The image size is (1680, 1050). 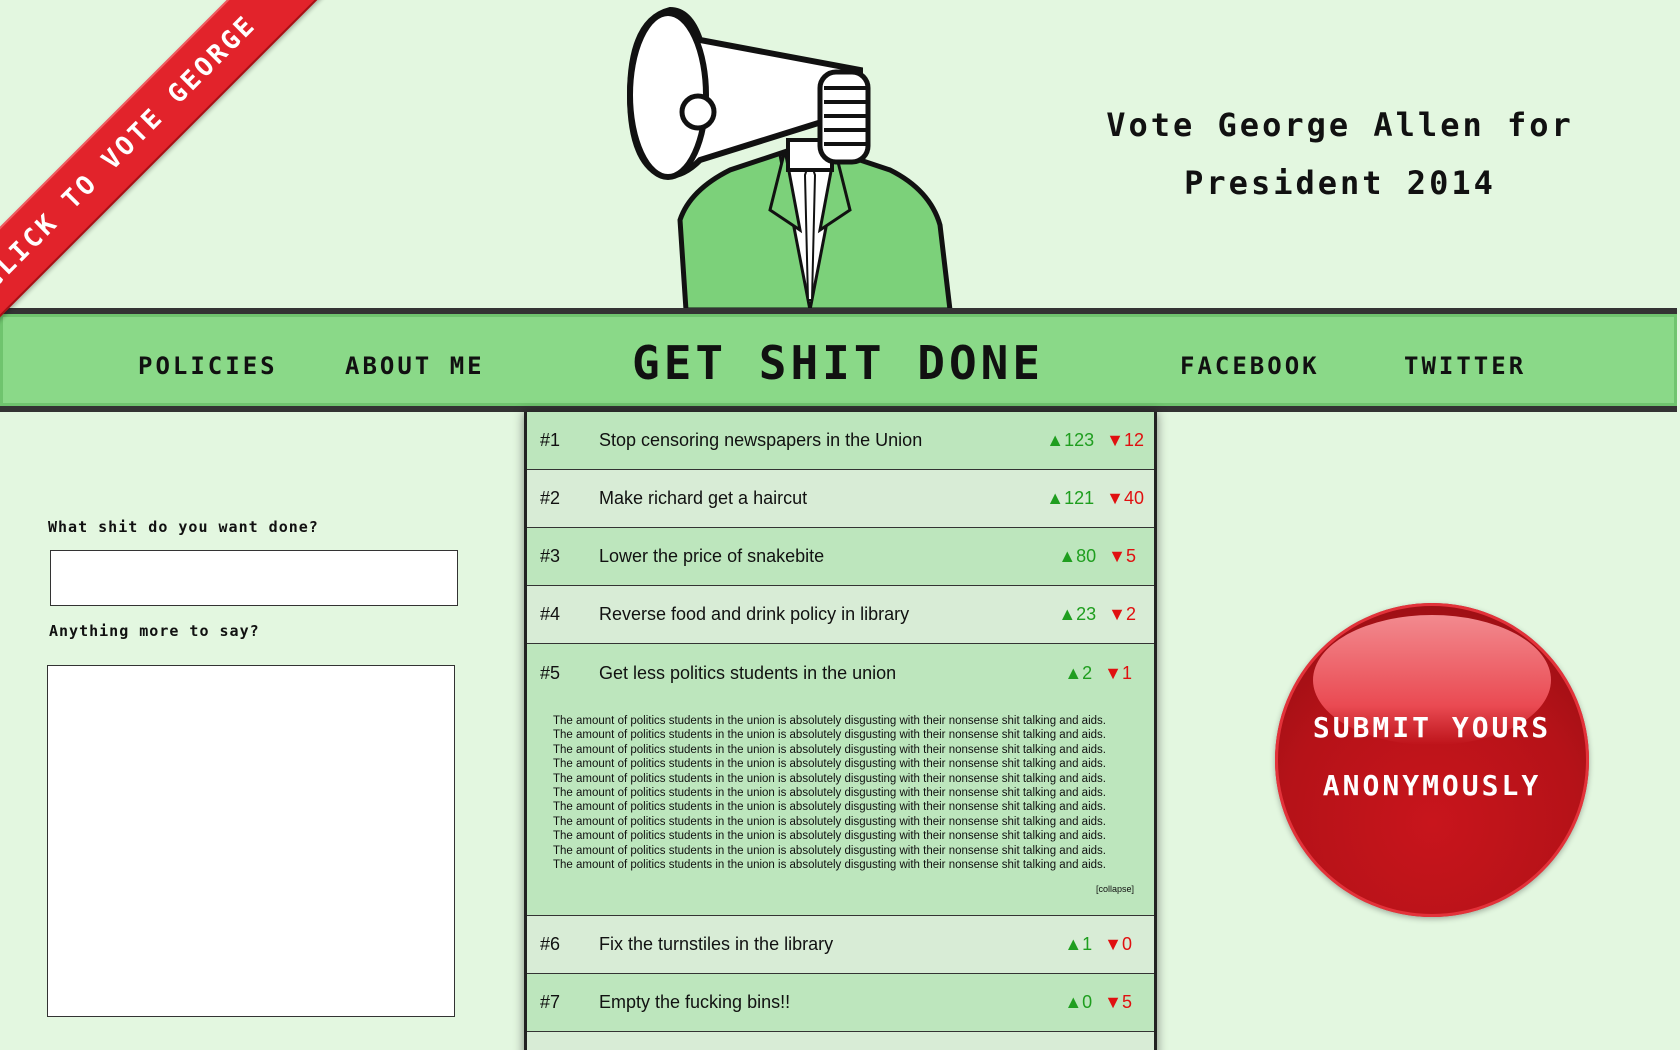 I want to click on nav-twitter-link: TWITTER, so click(x=1465, y=366).